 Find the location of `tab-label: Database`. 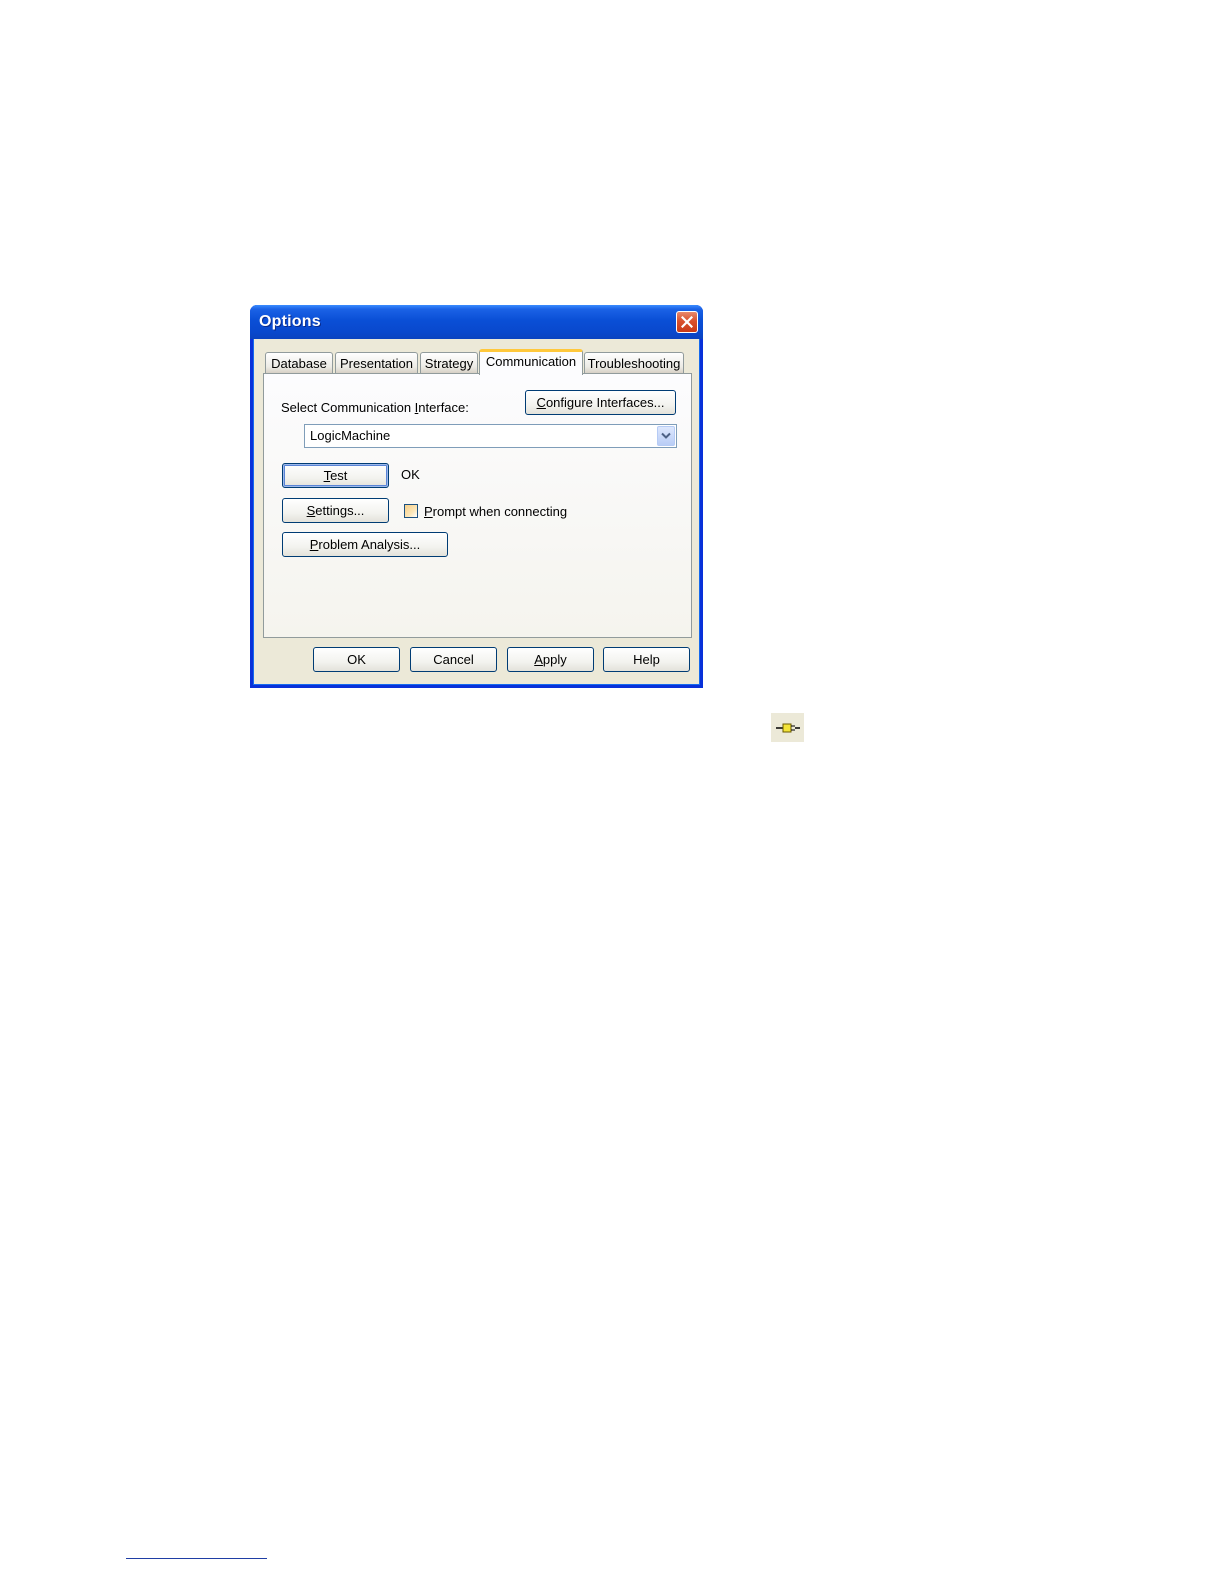

tab-label: Database is located at coordinates (299, 363).